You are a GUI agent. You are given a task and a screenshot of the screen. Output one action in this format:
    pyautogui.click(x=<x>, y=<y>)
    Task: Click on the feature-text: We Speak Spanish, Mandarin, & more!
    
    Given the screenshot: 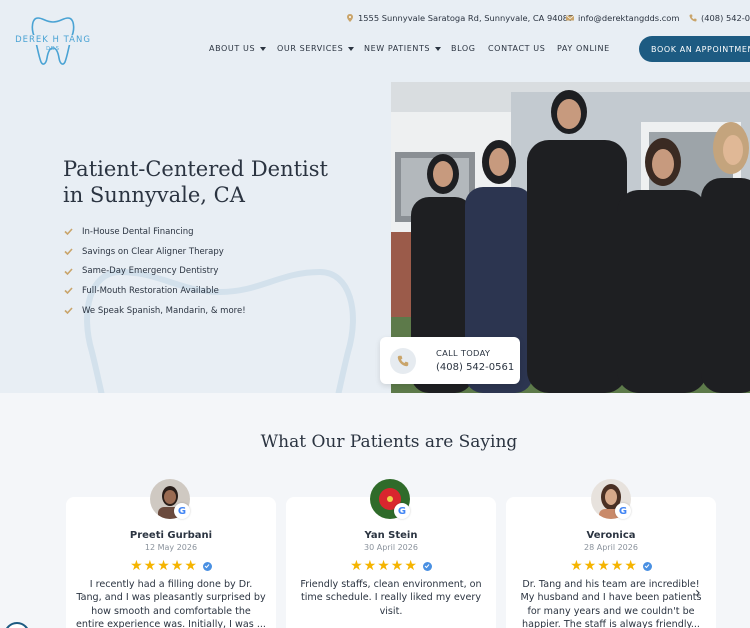 What is the action you would take?
    pyautogui.click(x=164, y=310)
    